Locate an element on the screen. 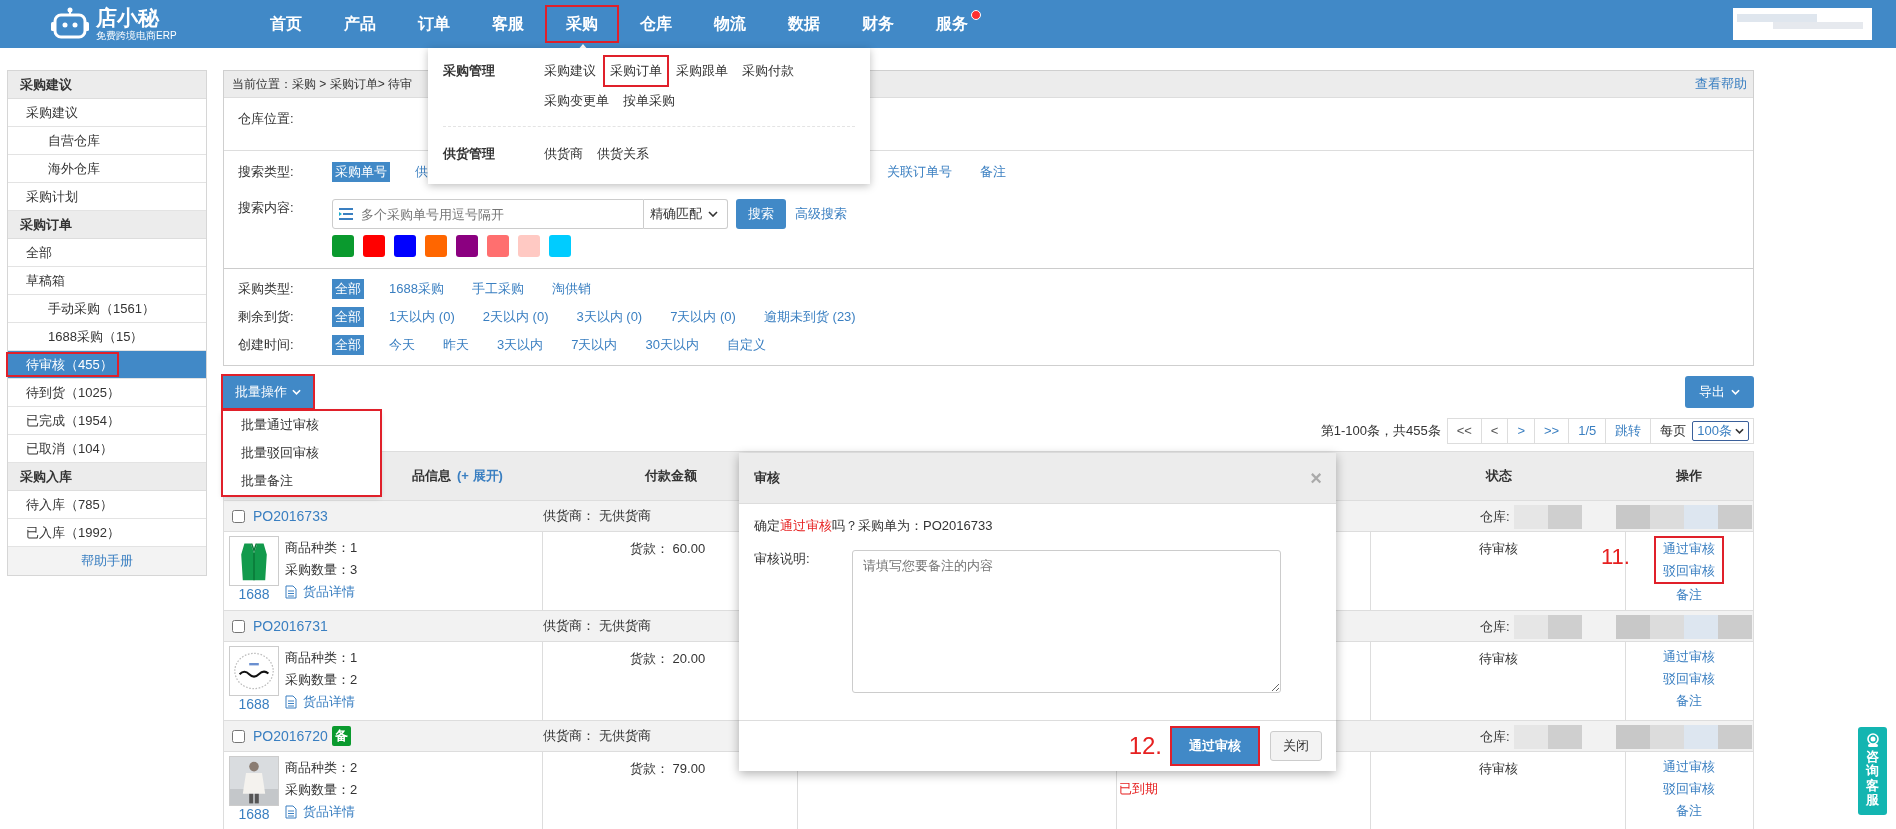 Image resolution: width=1896 pixels, height=829 pixels. filter-option: 自定义 is located at coordinates (746, 345).